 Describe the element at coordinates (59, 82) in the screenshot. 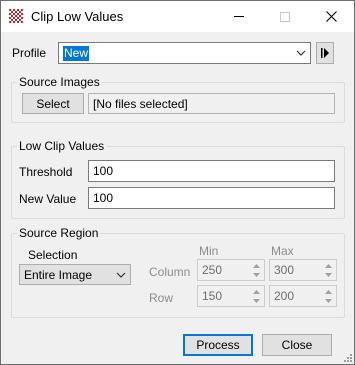

I see `source-images-title: Source Images` at that location.